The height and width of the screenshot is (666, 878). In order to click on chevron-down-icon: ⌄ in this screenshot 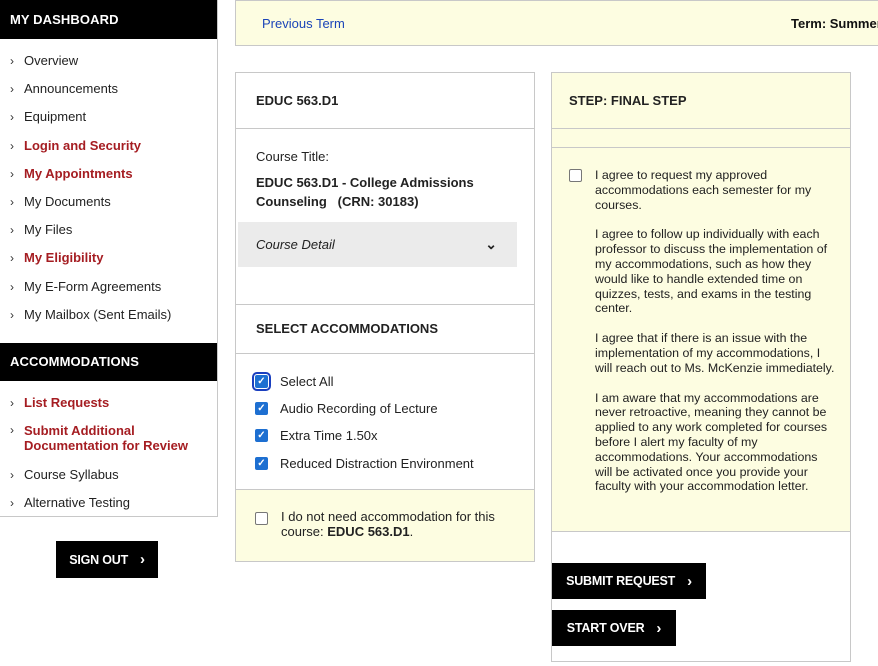, I will do `click(491, 244)`.